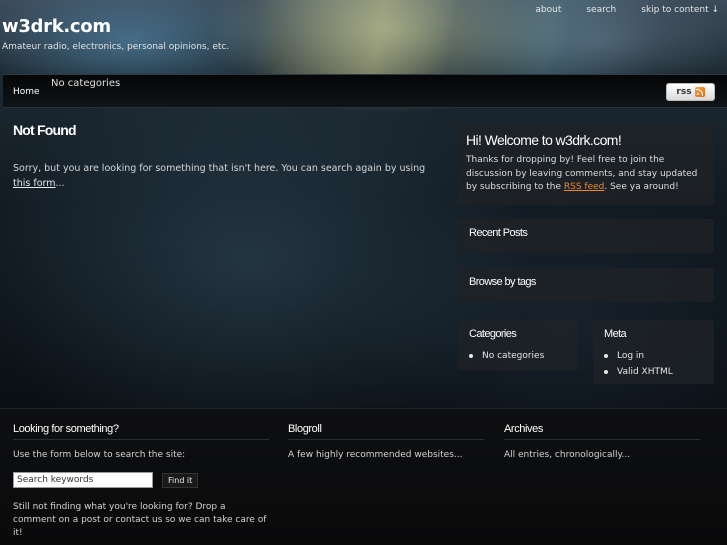 The image size is (727, 545). Describe the element at coordinates (518, 345) in the screenshot. I see `categories-box: Categories No categories` at that location.